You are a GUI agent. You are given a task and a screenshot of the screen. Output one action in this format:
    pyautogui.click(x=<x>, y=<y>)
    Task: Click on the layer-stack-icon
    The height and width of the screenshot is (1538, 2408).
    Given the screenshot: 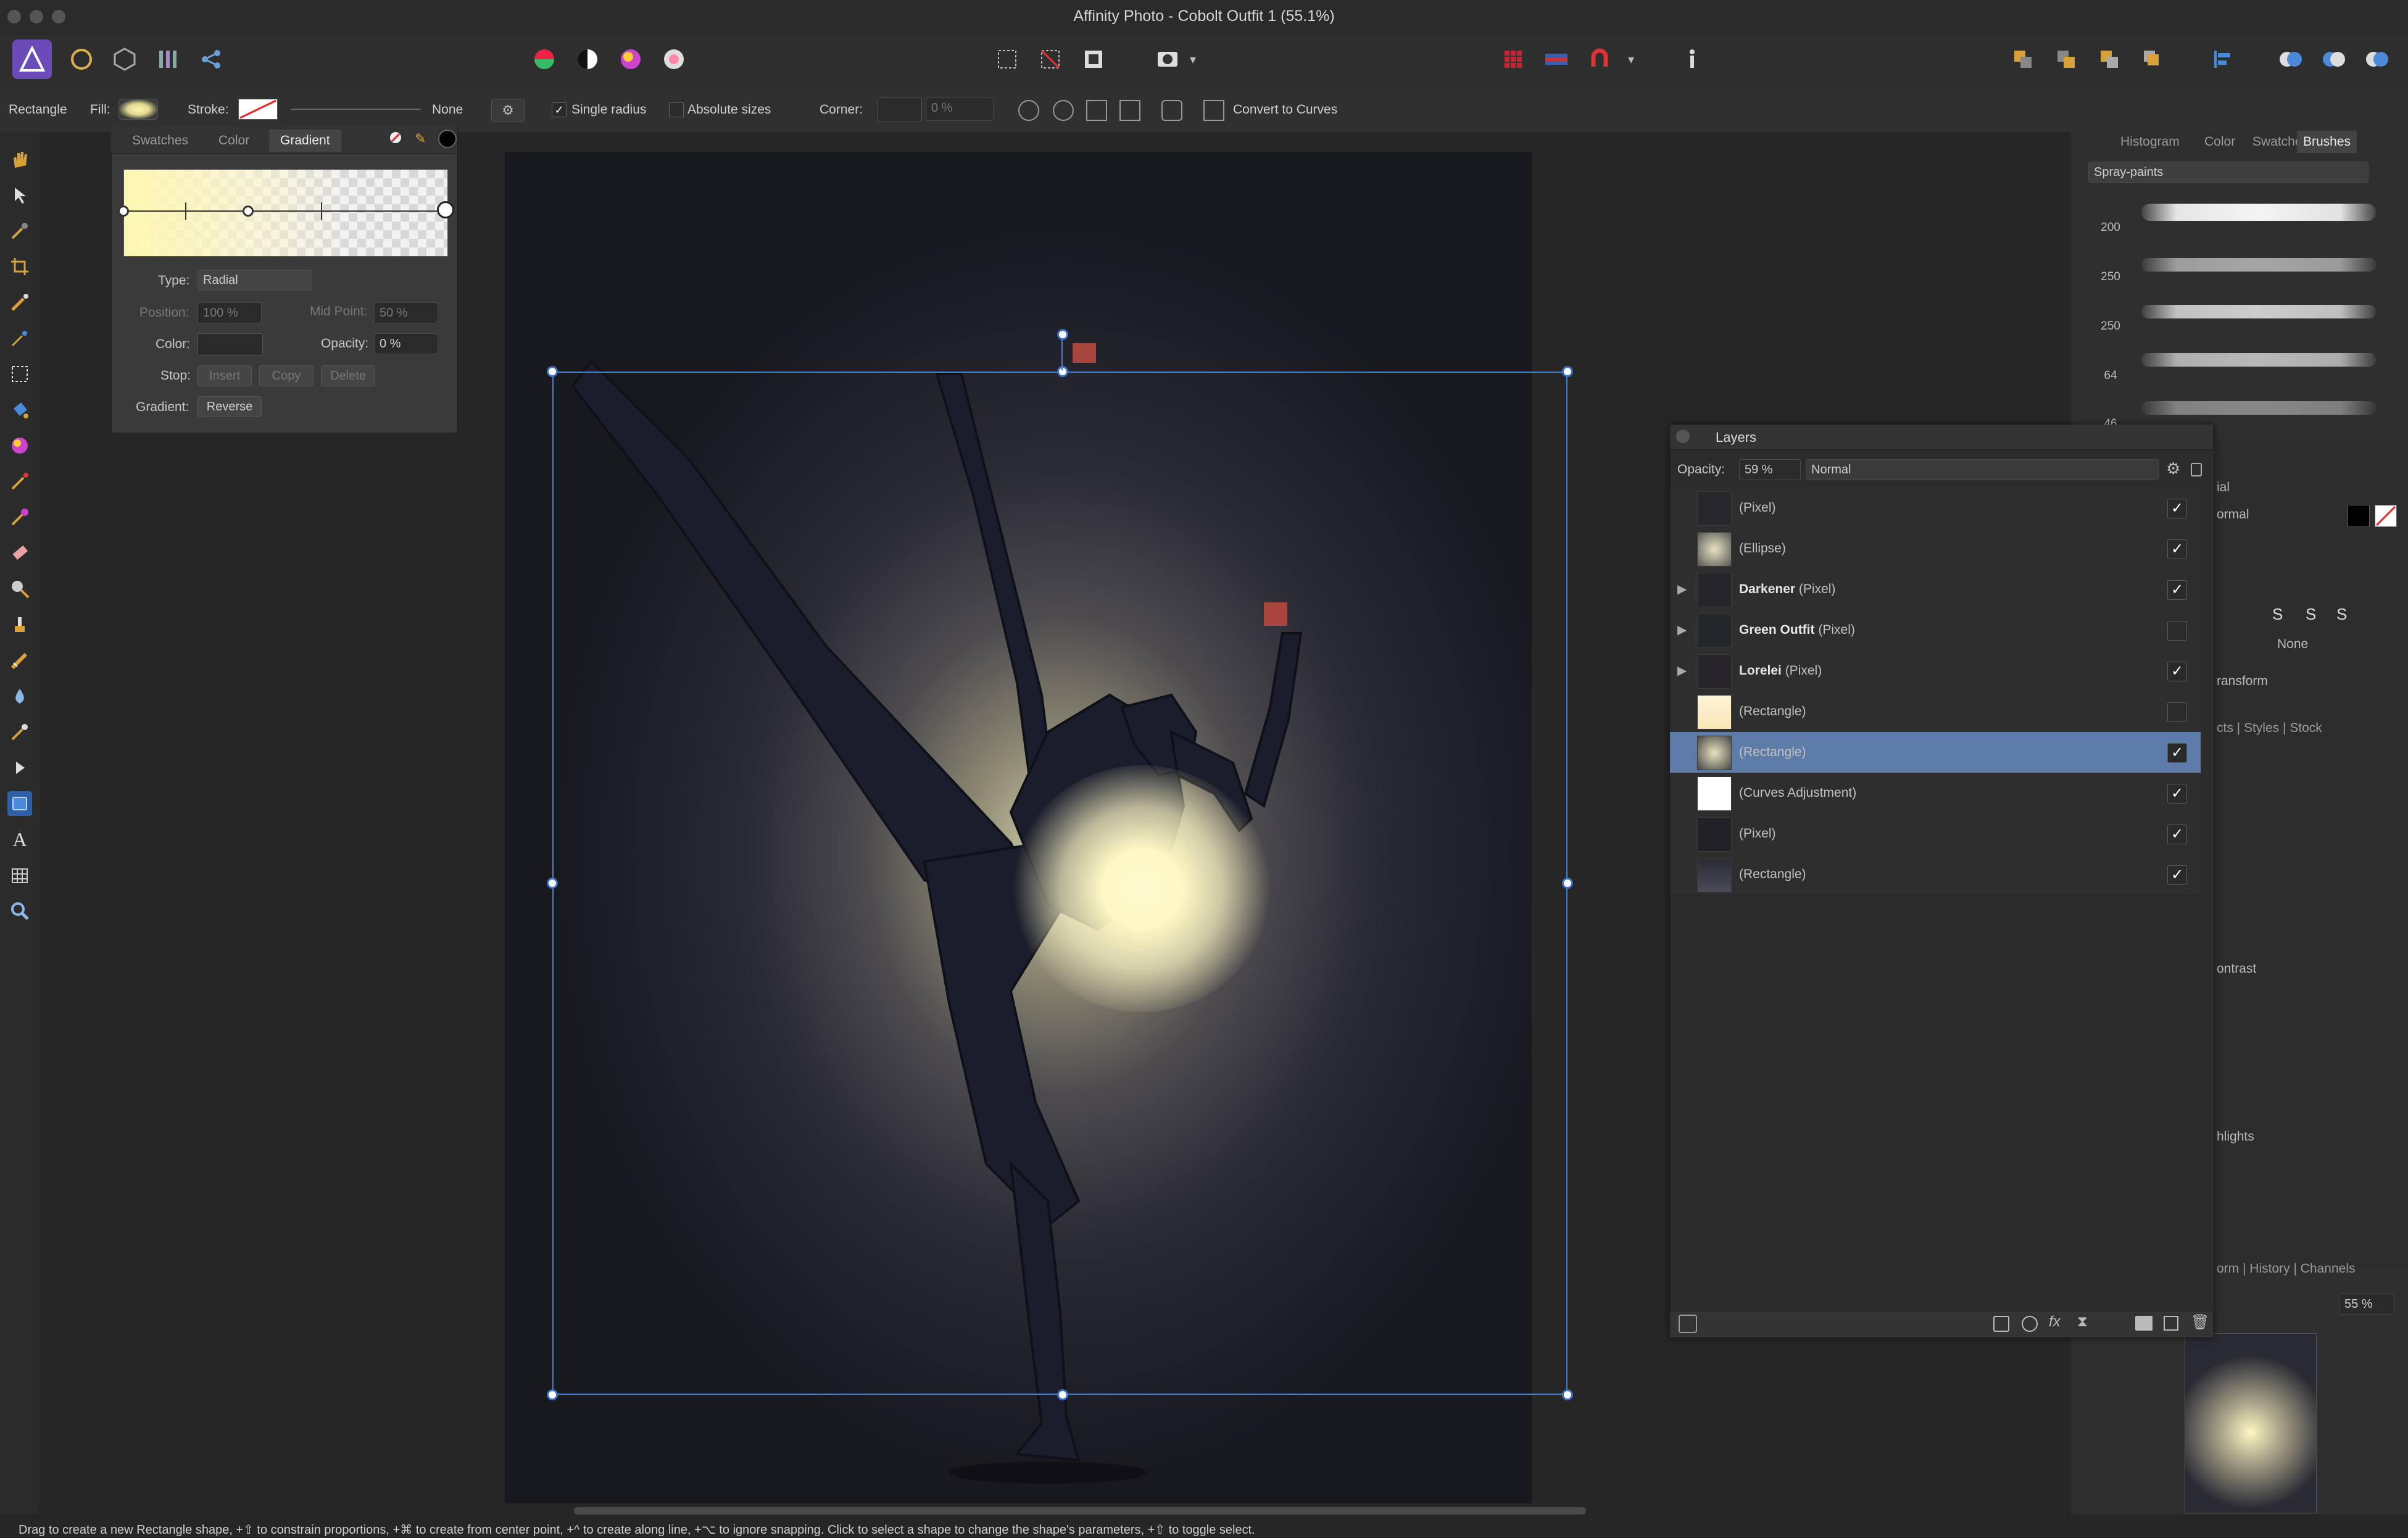 What is the action you would take?
    pyautogui.click(x=1688, y=1324)
    